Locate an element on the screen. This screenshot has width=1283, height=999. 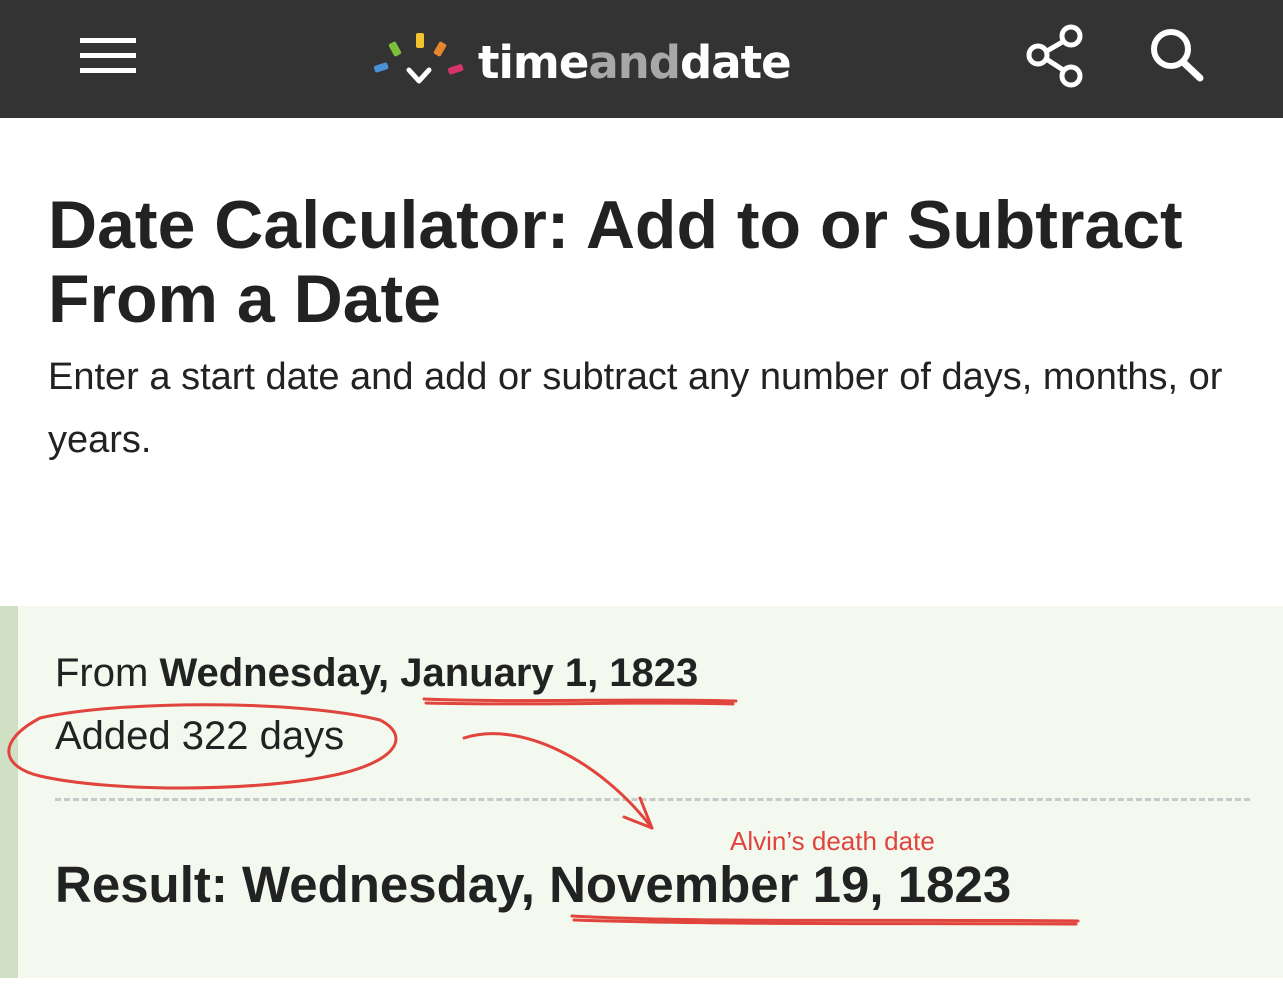
site-logo: timeanddate is located at coordinates (587, 60).